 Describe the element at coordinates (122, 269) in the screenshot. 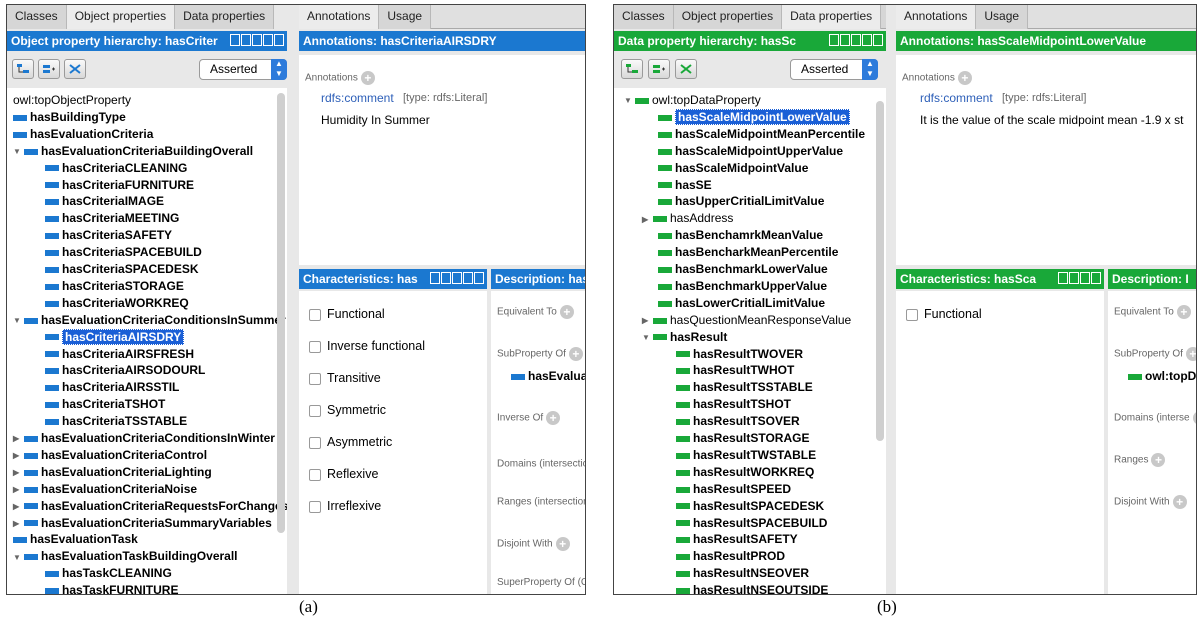

I see `tree-item: hasCriteriaSPACEDESK` at that location.